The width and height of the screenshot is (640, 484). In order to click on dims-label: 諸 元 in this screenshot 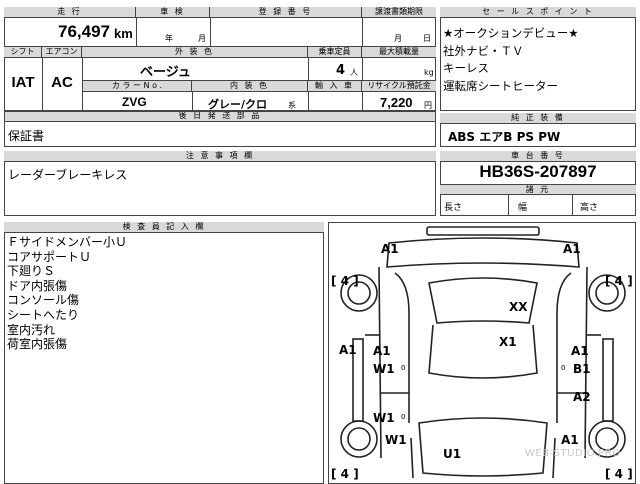, I will do `click(538, 189)`.